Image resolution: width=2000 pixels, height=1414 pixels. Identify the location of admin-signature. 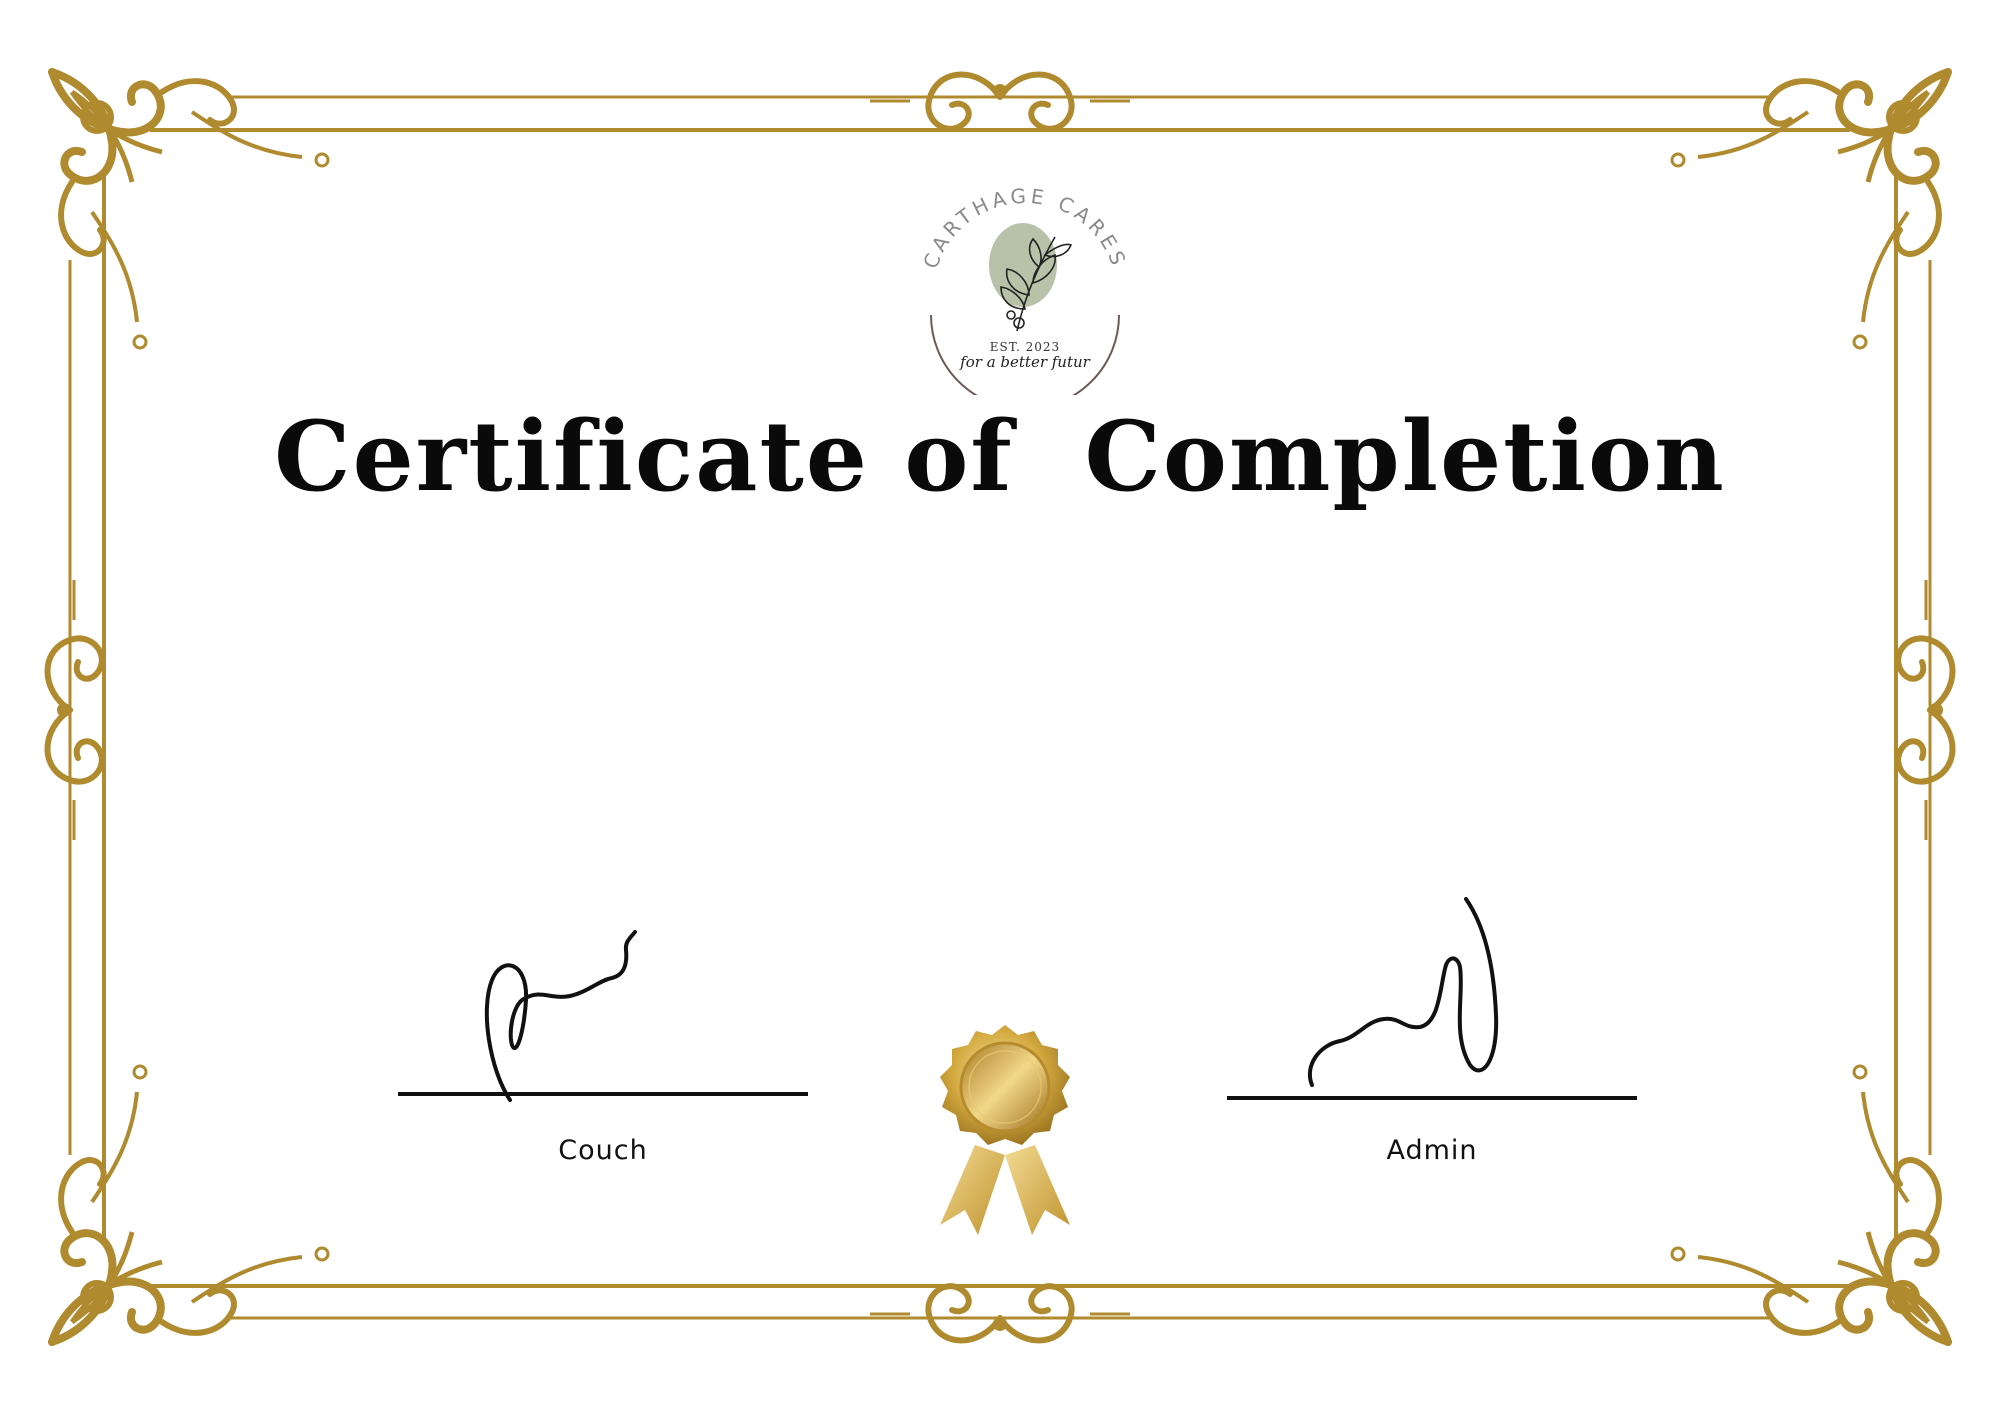
(1403, 992).